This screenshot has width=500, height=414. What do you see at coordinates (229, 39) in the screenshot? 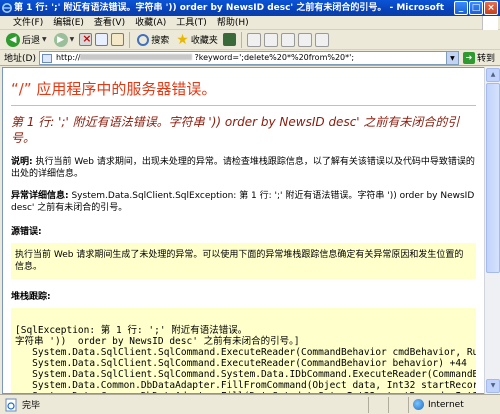
I see `media-icon` at bounding box center [229, 39].